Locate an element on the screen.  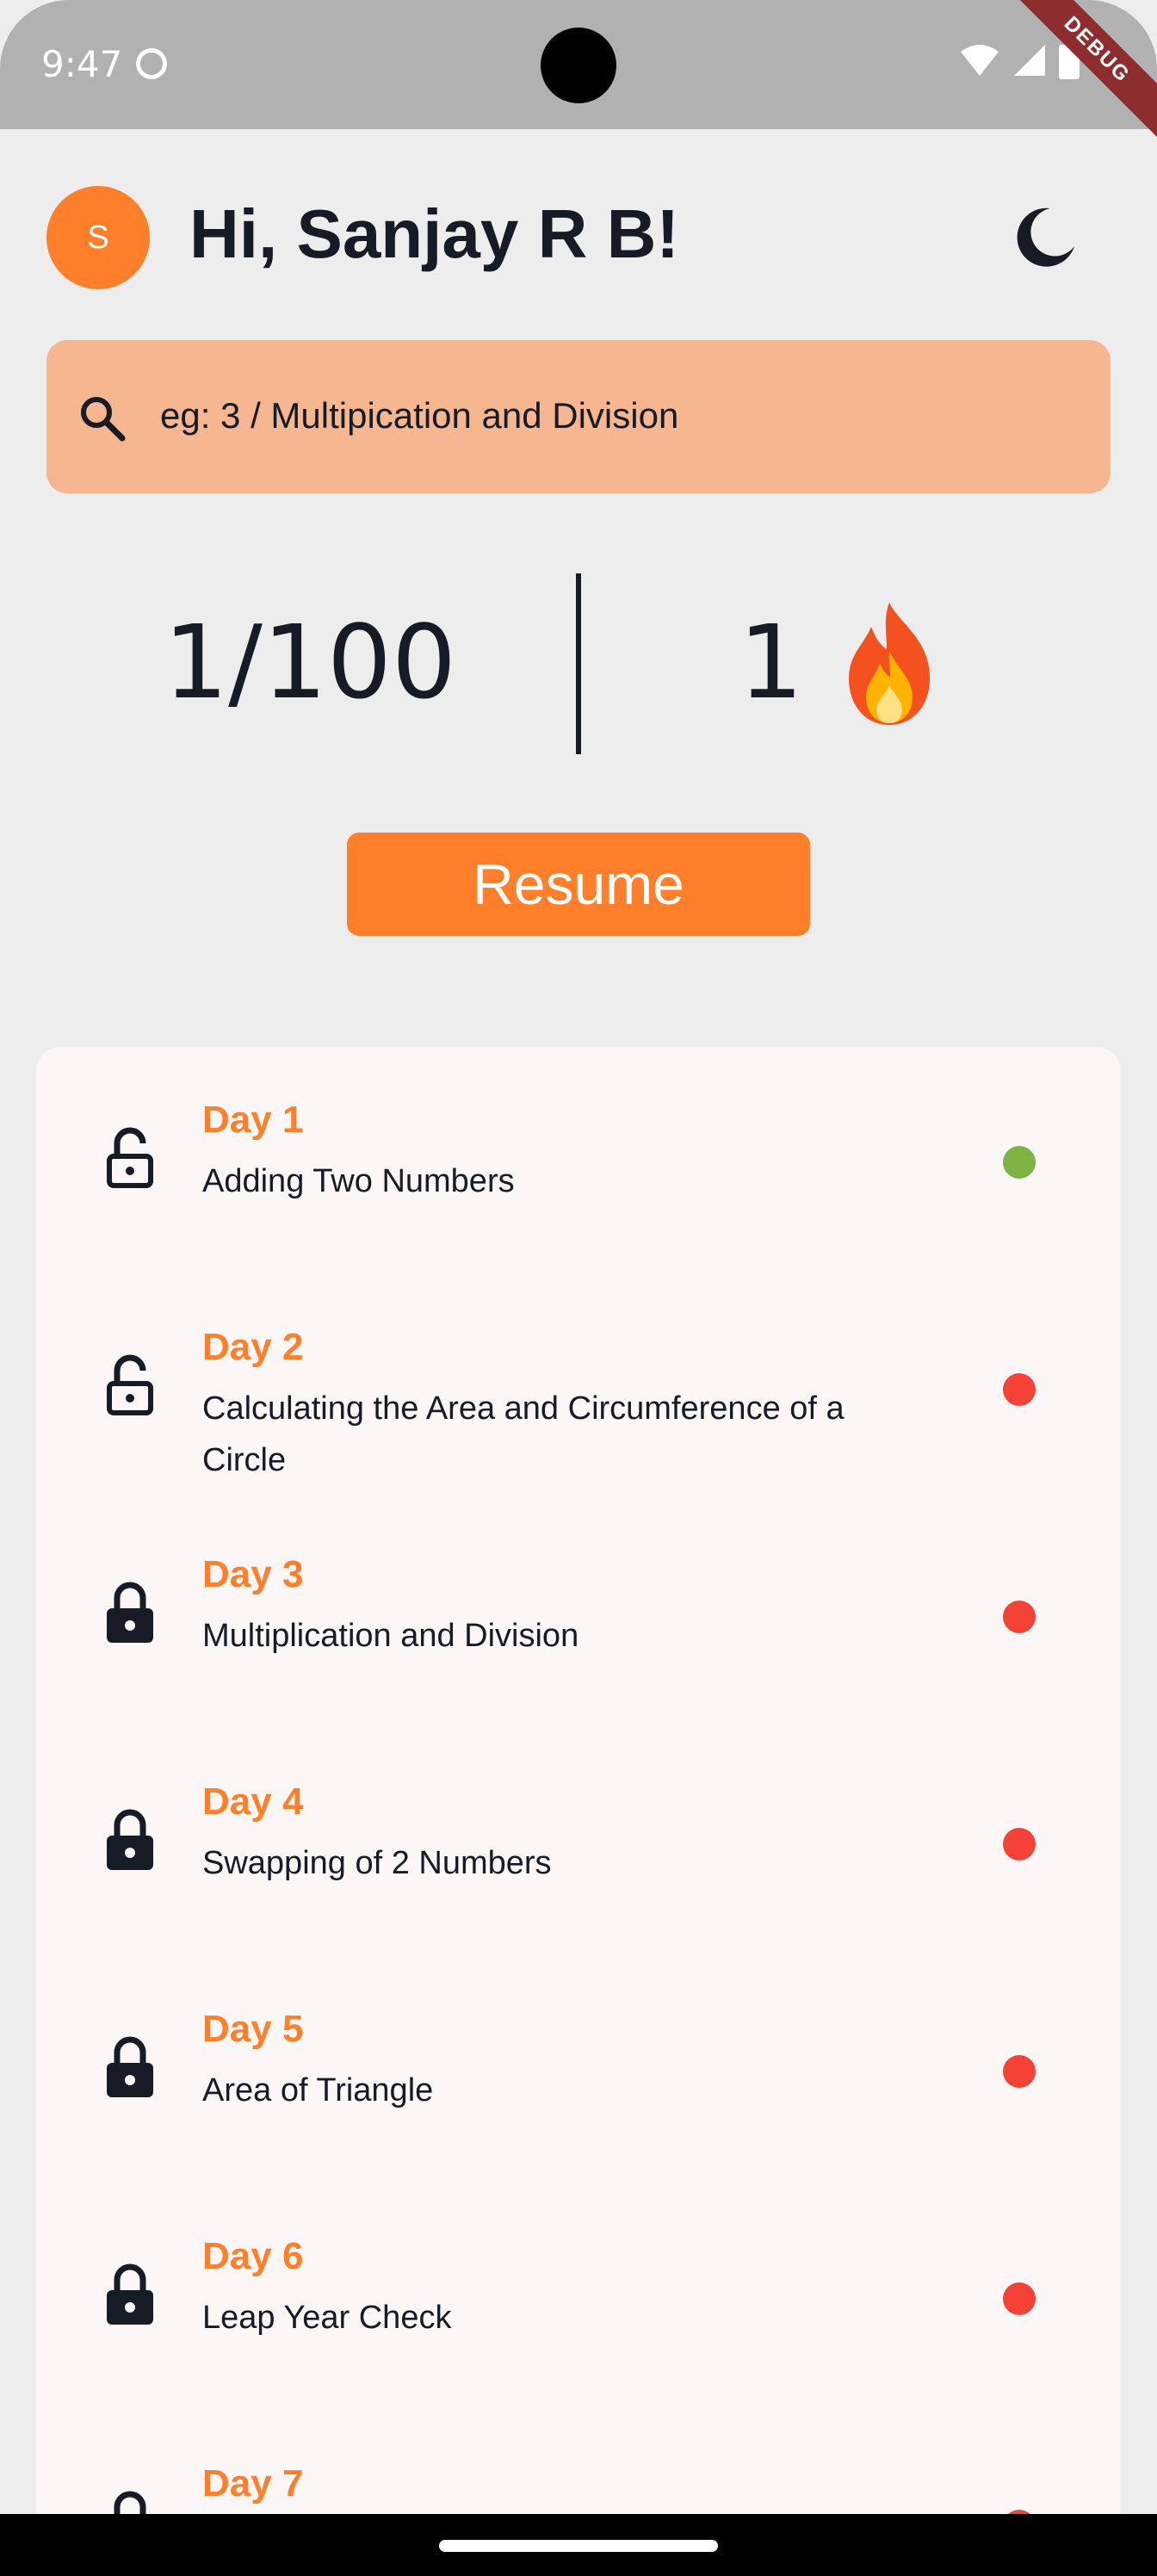
day-title: Day 3 is located at coordinates (253, 1574).